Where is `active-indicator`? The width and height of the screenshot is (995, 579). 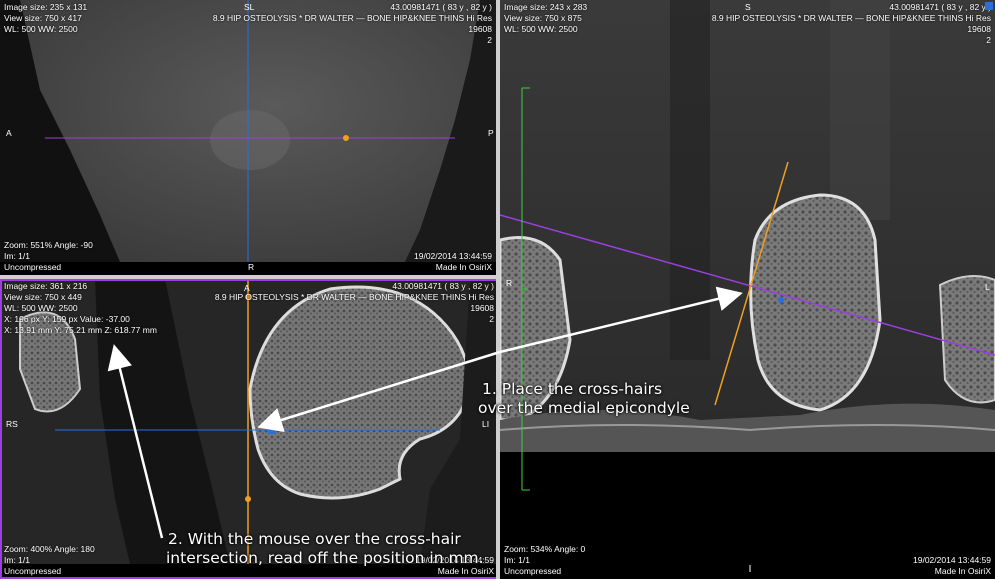 active-indicator is located at coordinates (989, 6).